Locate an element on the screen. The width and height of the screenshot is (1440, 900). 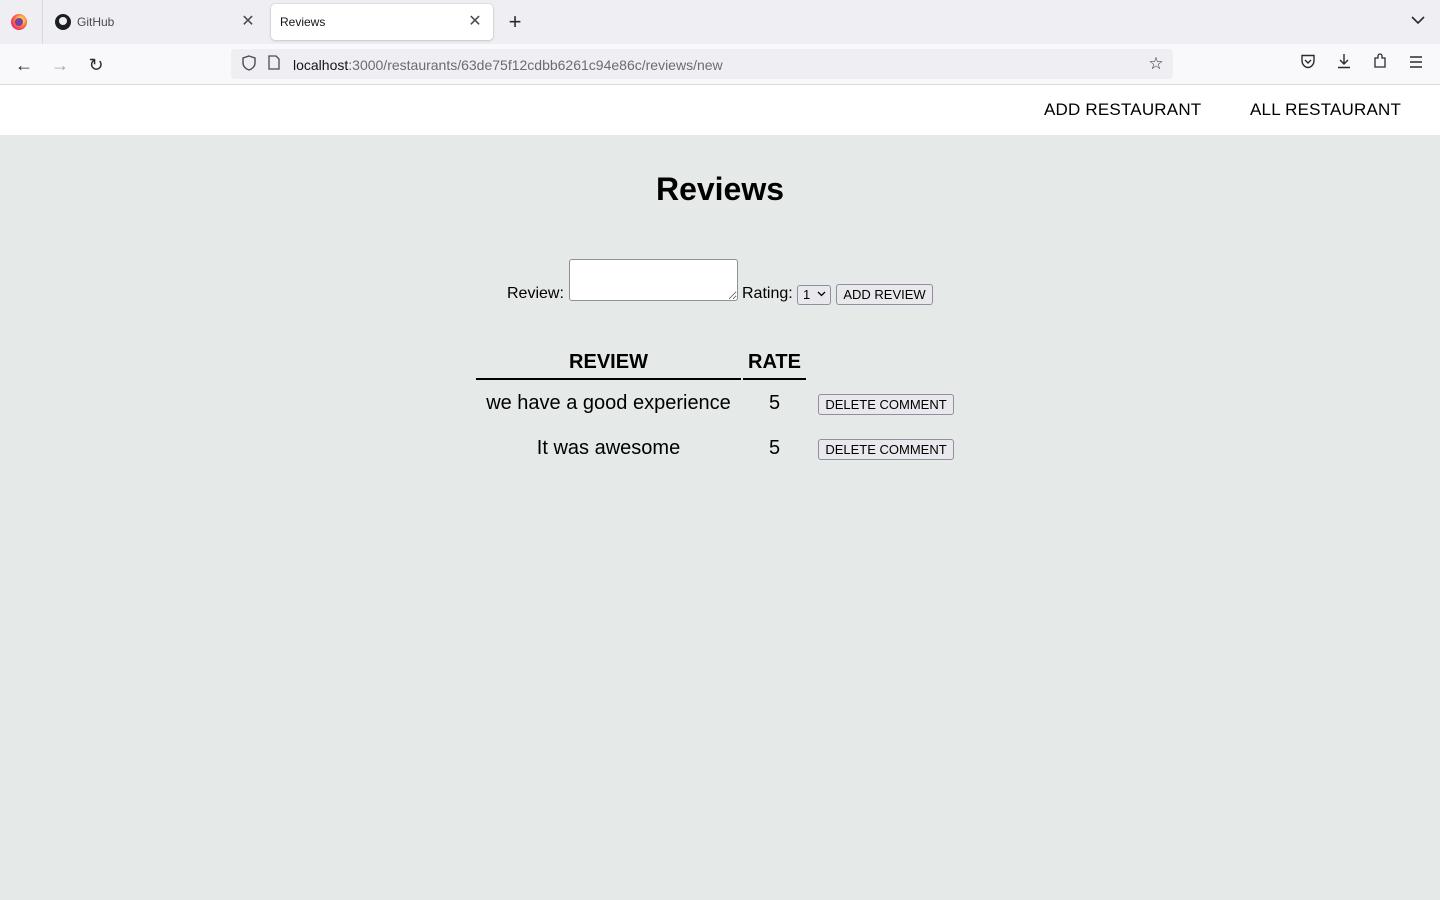
tab-reviews: Reviews ✕ is located at coordinates (382, 22).